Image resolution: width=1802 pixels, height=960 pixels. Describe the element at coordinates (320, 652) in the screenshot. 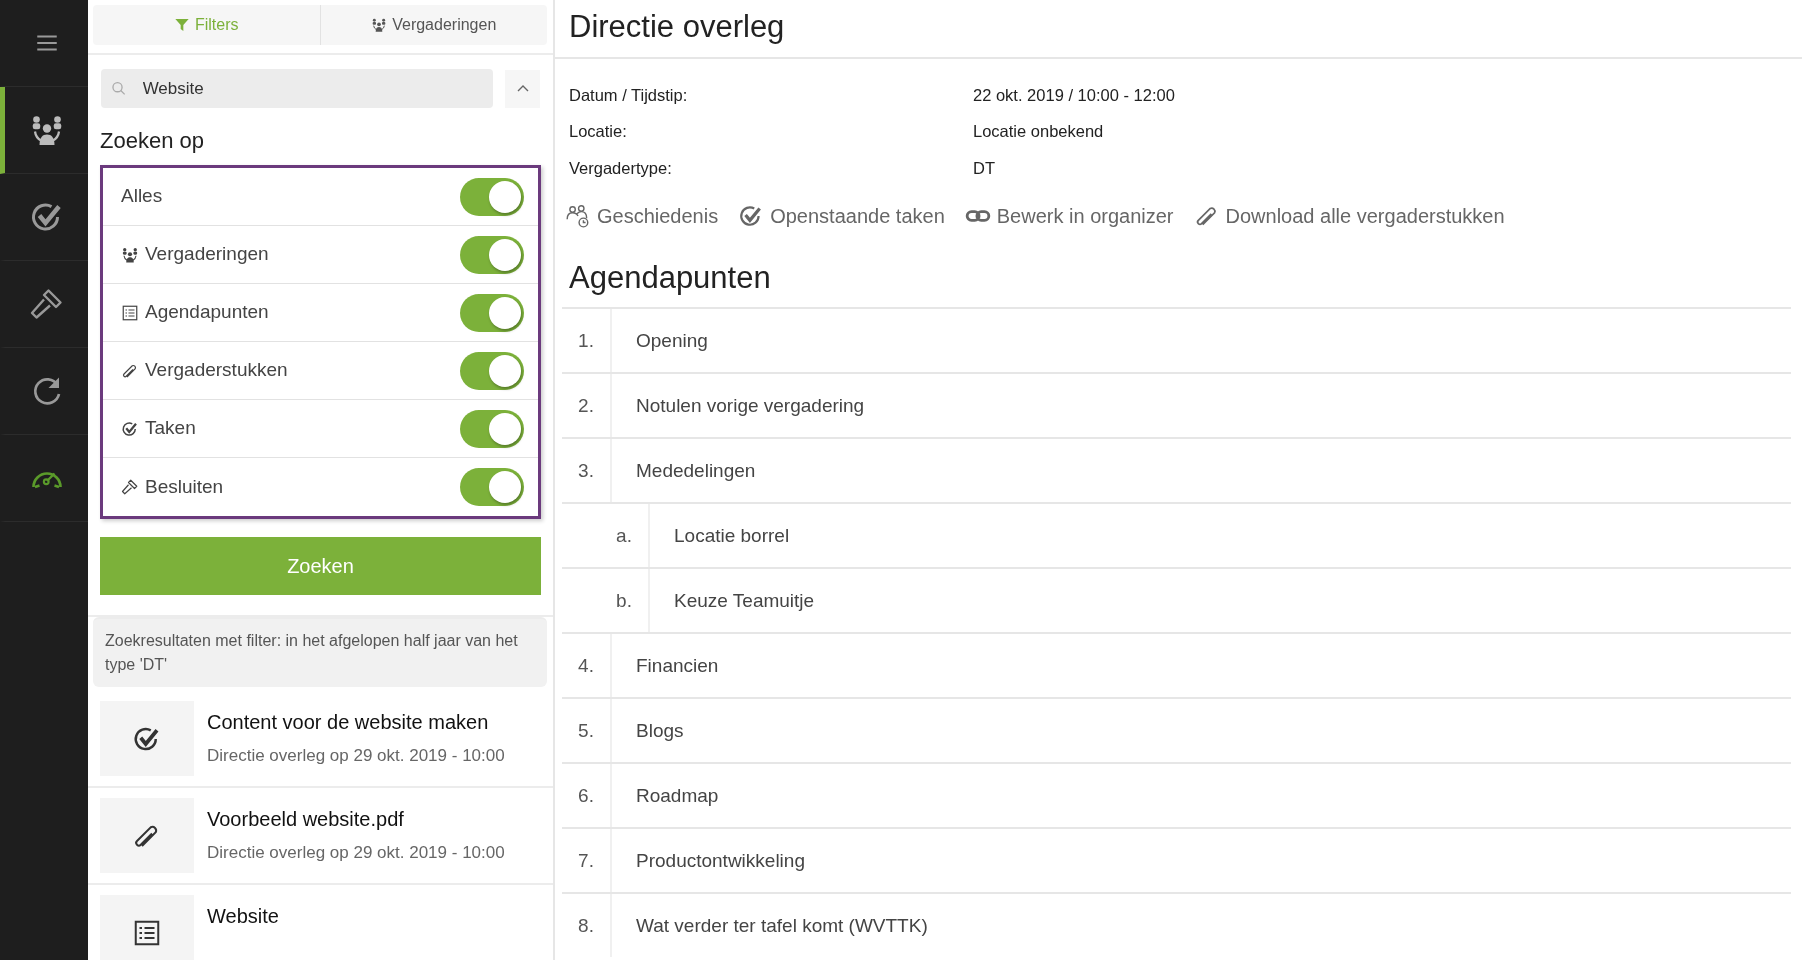

I see `filter-summary: Zoekresultaten met filter: in het afgelopen half jaar van het type 'DT'` at that location.